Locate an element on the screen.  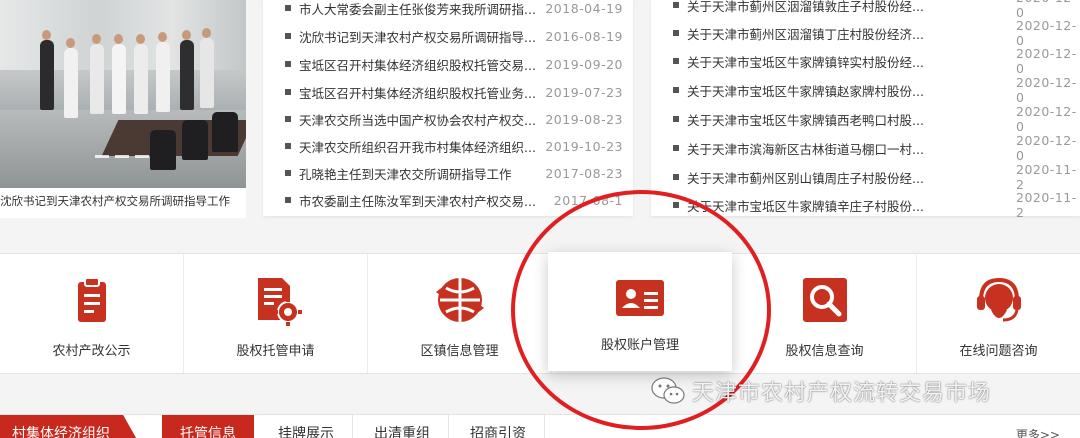
tab-listing-display: 挂牌展示 is located at coordinates (306, 426).